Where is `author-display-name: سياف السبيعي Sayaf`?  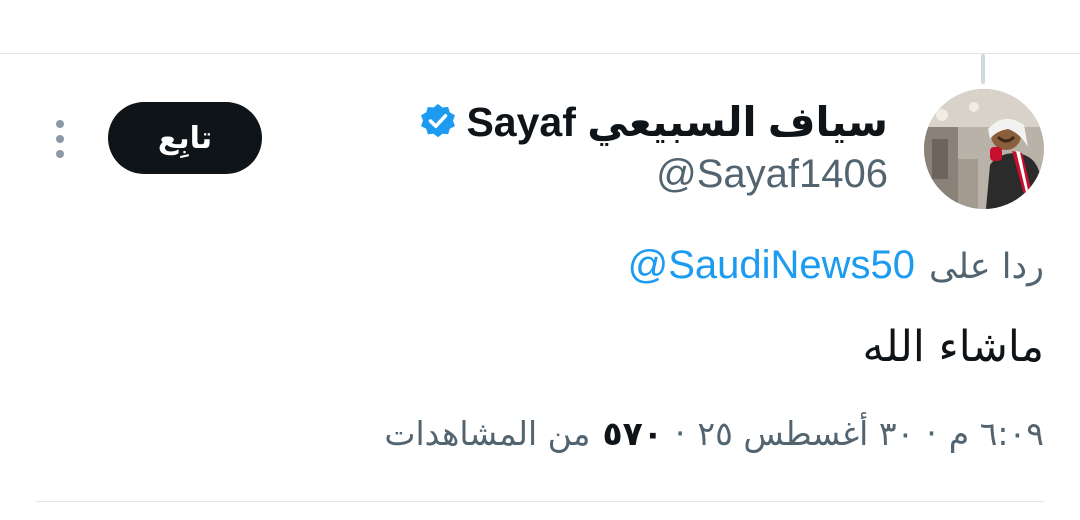
author-display-name: سياف السبيعي Sayaf is located at coordinates (677, 122).